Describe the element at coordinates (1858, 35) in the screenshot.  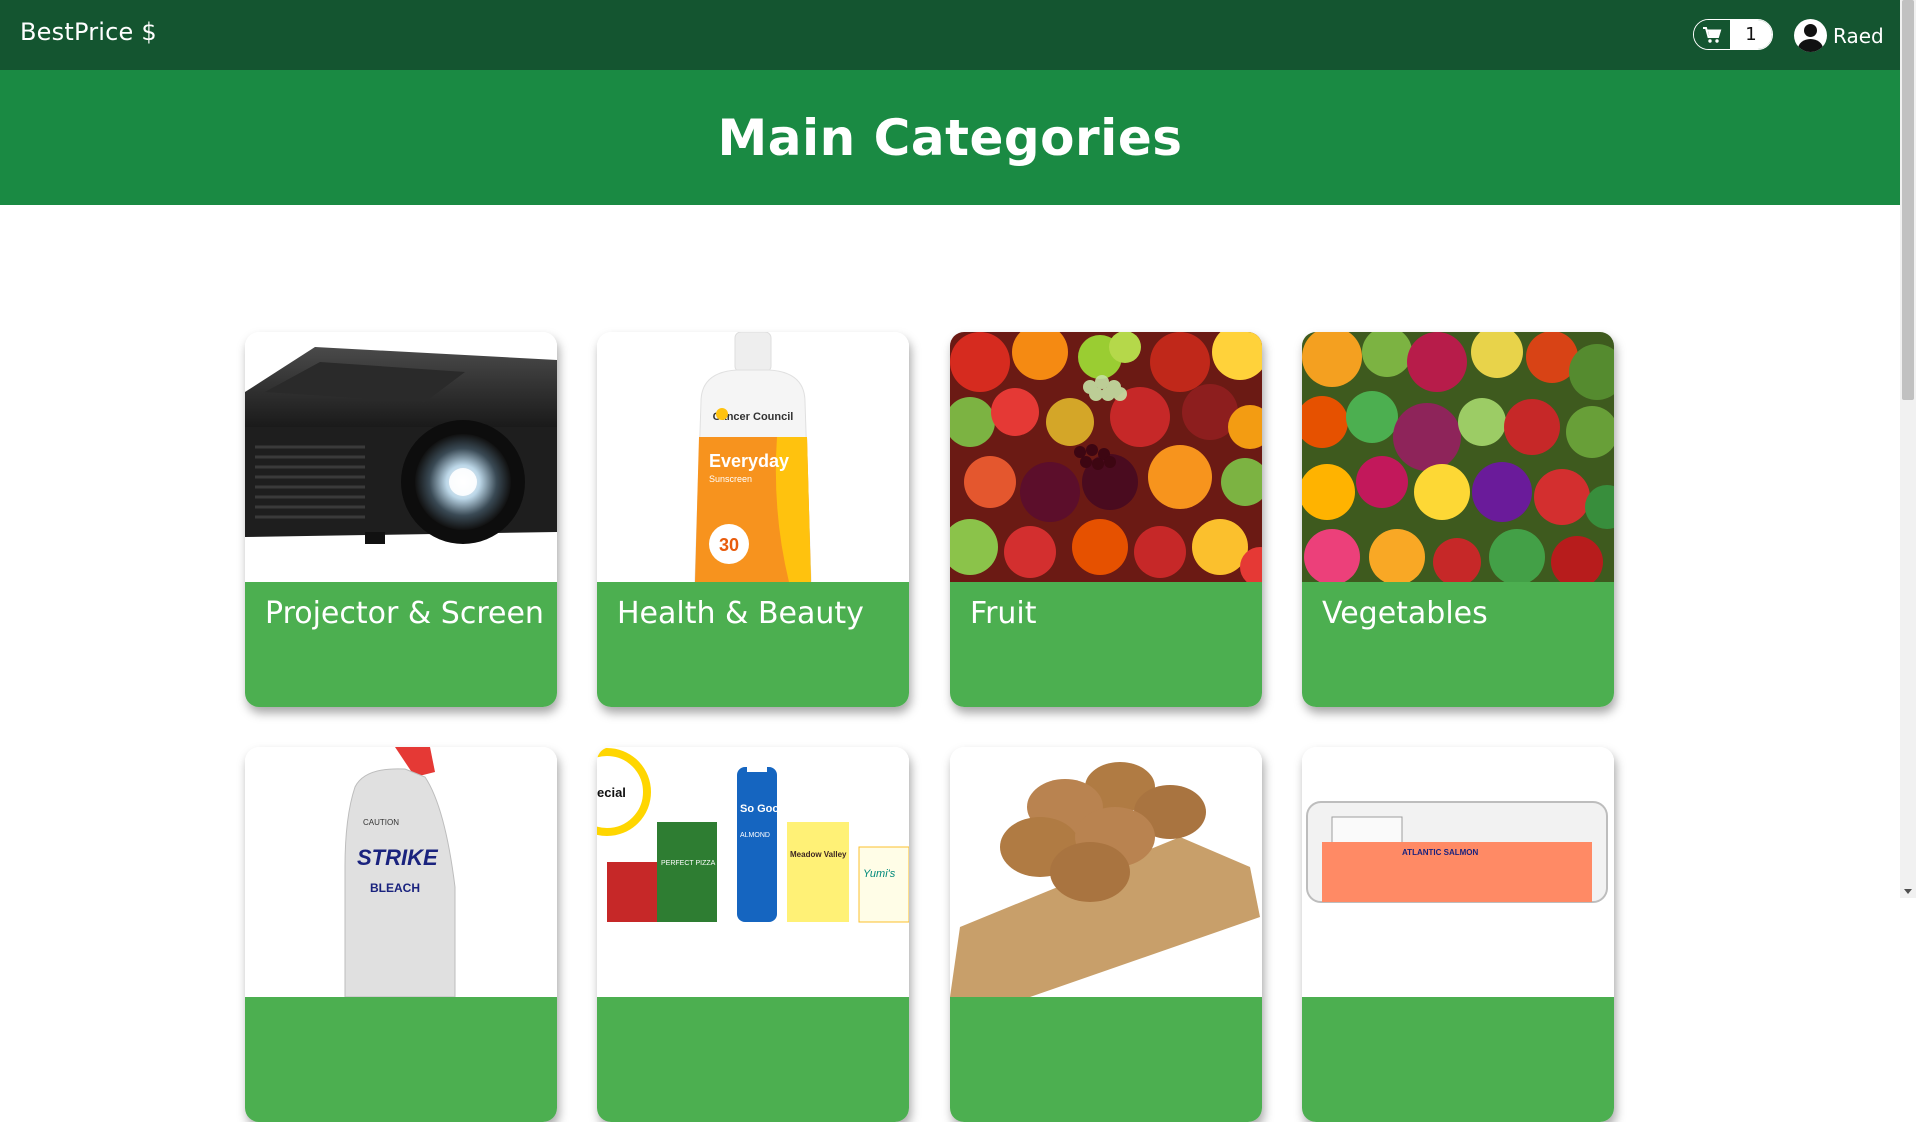
I see `user-name: Raed` at that location.